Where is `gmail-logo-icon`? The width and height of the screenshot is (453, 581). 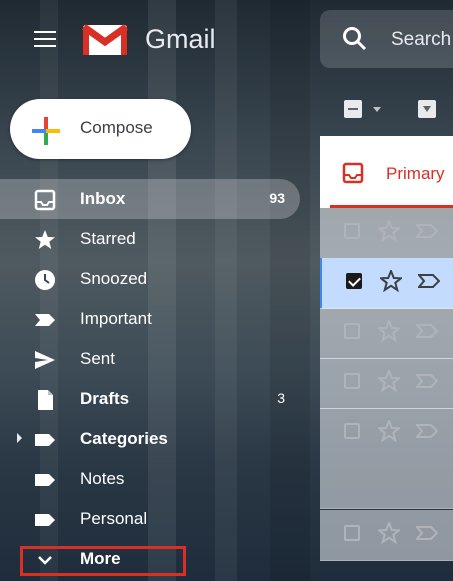 gmail-logo-icon is located at coordinates (105, 41).